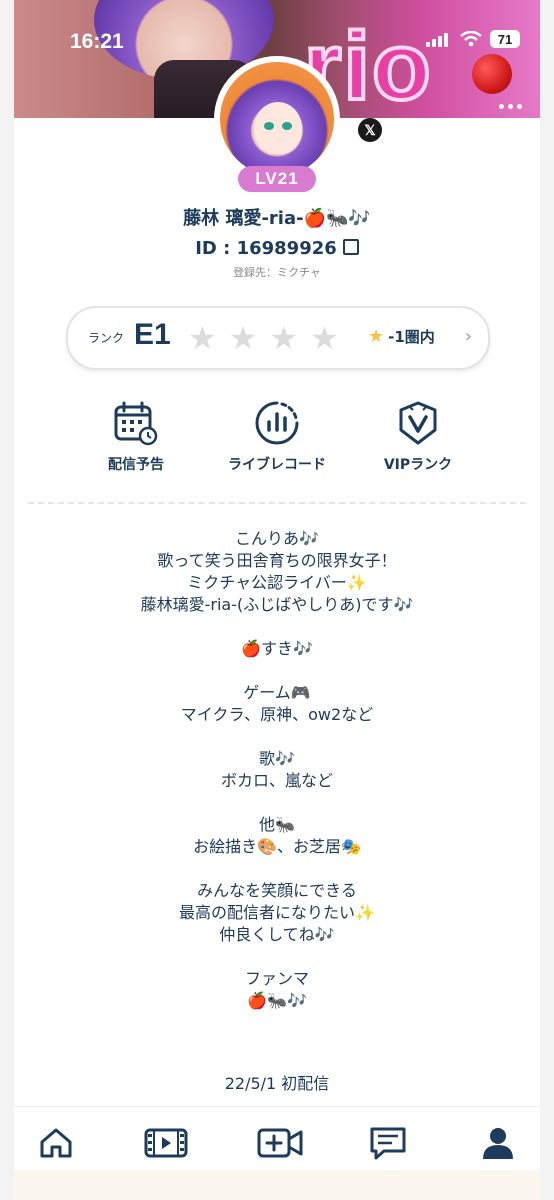 Image resolution: width=554 pixels, height=1200 pixels. What do you see at coordinates (277, 890) in the screenshot?
I see `bio-line: みんなを笑顔にできる` at bounding box center [277, 890].